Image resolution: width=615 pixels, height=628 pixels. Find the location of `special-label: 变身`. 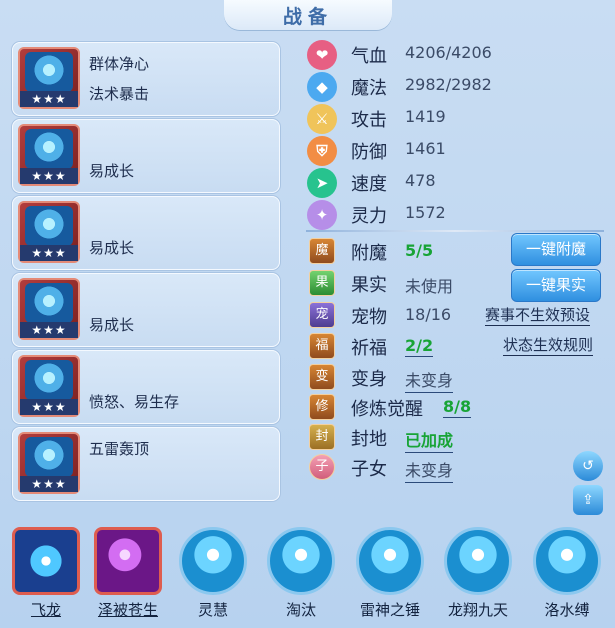

special-label: 变身 is located at coordinates (369, 379).